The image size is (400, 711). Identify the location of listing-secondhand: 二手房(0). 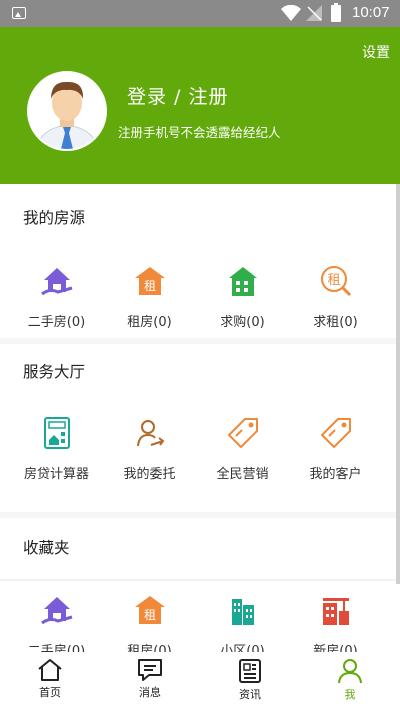
(56, 296).